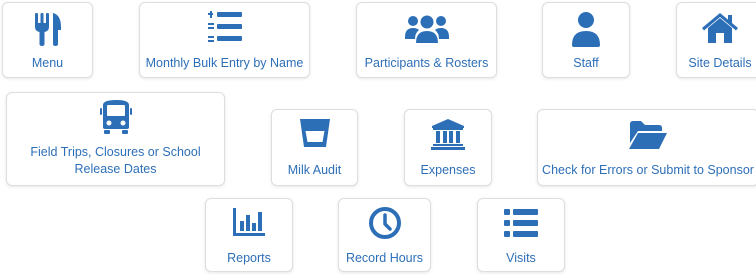 This screenshot has height=275, width=756. I want to click on expenses-label: Expenses, so click(448, 170).